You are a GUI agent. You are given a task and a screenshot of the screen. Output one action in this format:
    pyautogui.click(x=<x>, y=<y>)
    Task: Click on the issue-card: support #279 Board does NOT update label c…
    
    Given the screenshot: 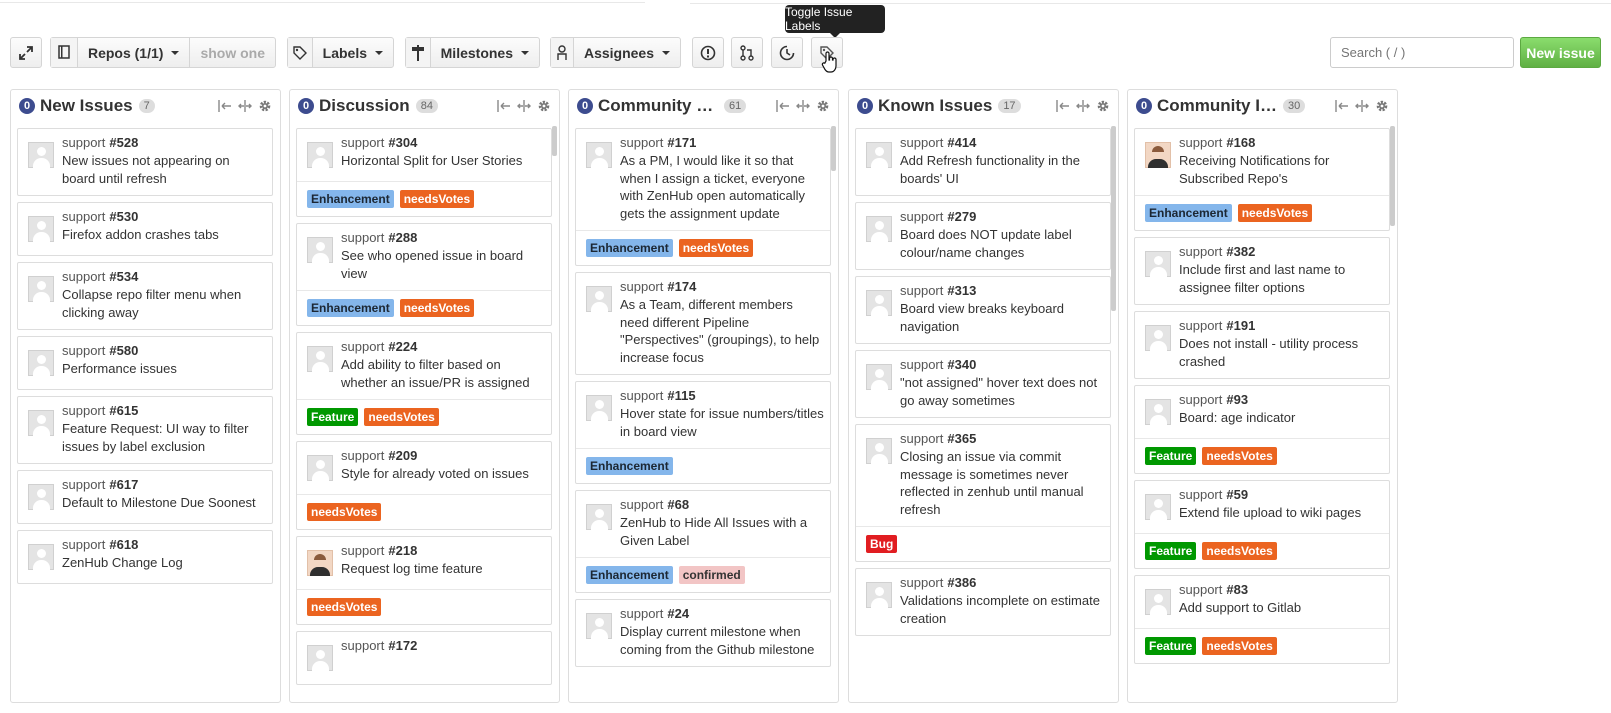 What is the action you would take?
    pyautogui.click(x=983, y=236)
    